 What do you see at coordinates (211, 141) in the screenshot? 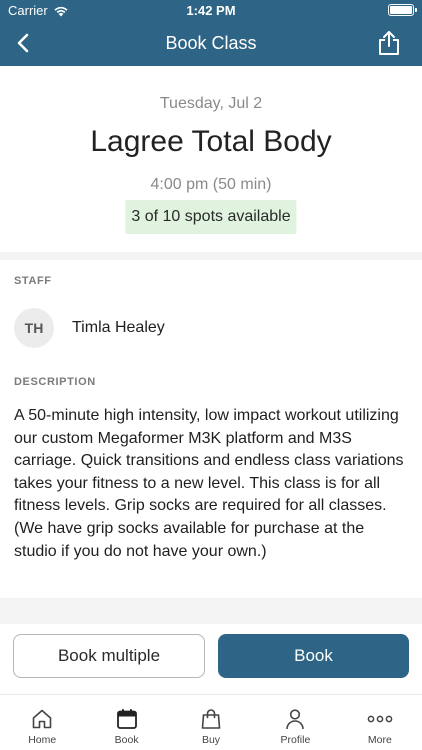
I see `class-name: Lagree Total Body` at bounding box center [211, 141].